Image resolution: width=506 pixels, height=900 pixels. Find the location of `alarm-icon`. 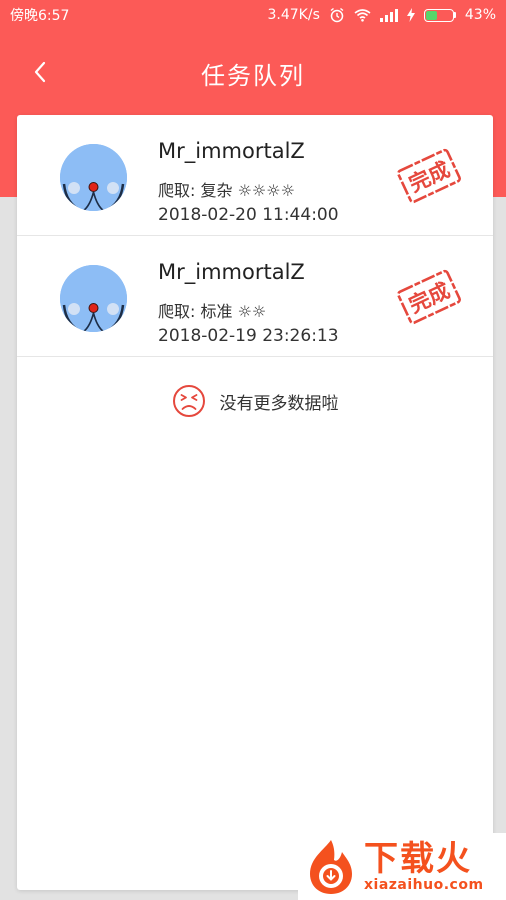

alarm-icon is located at coordinates (337, 15).